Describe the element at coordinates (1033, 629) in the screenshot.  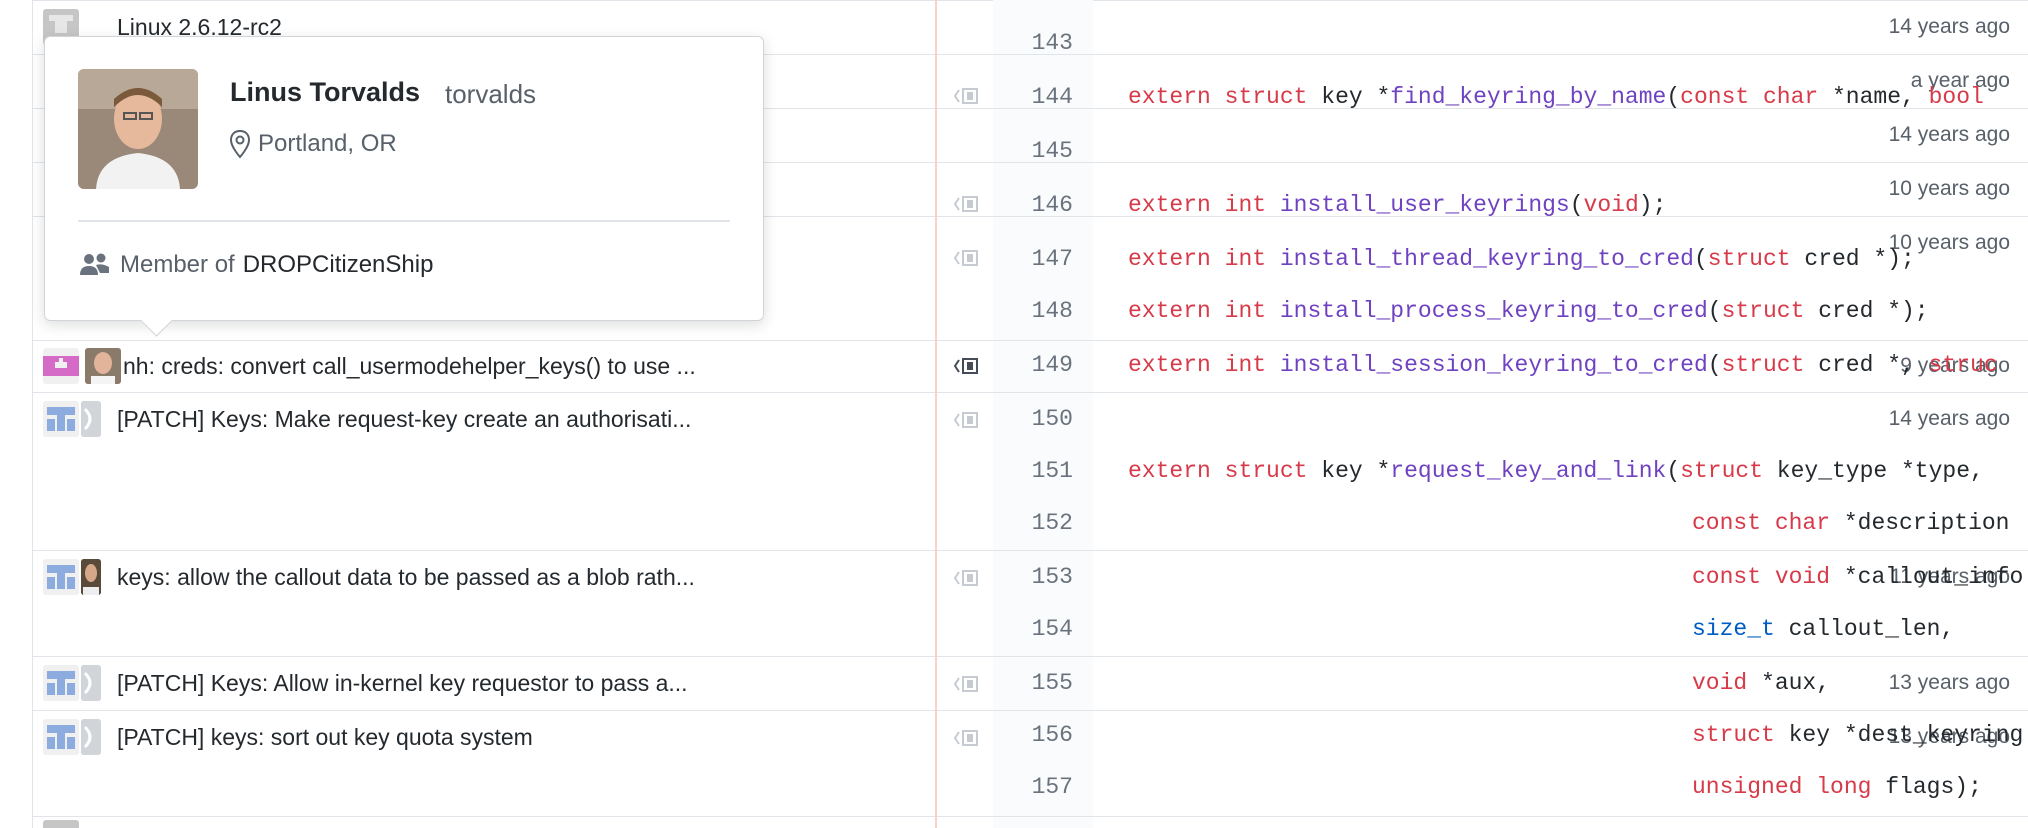
I see `line-number: 154` at that location.